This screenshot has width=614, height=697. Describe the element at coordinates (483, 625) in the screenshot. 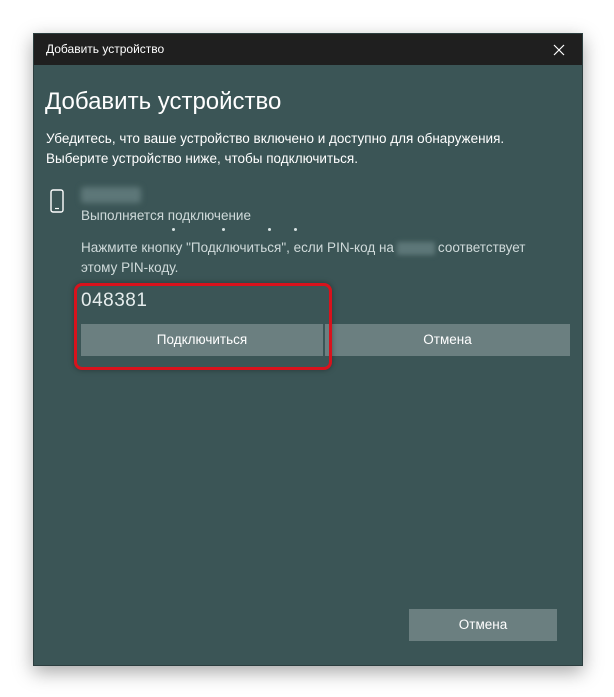

I see `cancel-button: Отмена` at that location.